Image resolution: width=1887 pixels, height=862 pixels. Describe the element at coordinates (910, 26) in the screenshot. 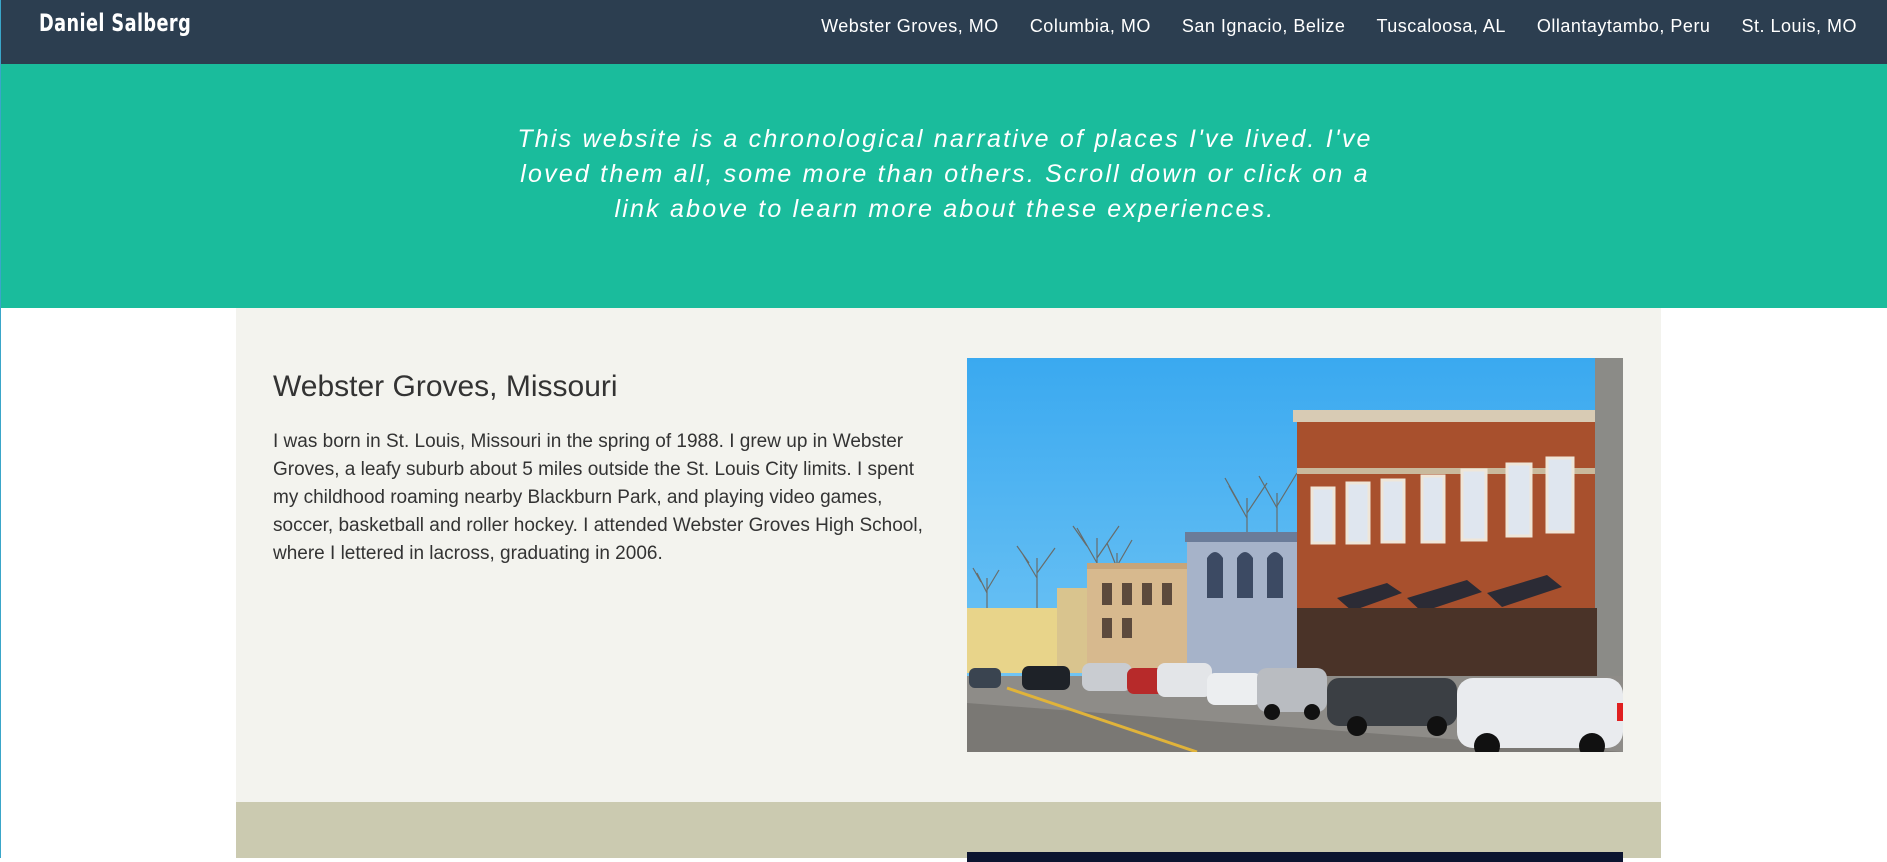

I see `nav-link-webster-groves: Webster Groves, MO` at that location.